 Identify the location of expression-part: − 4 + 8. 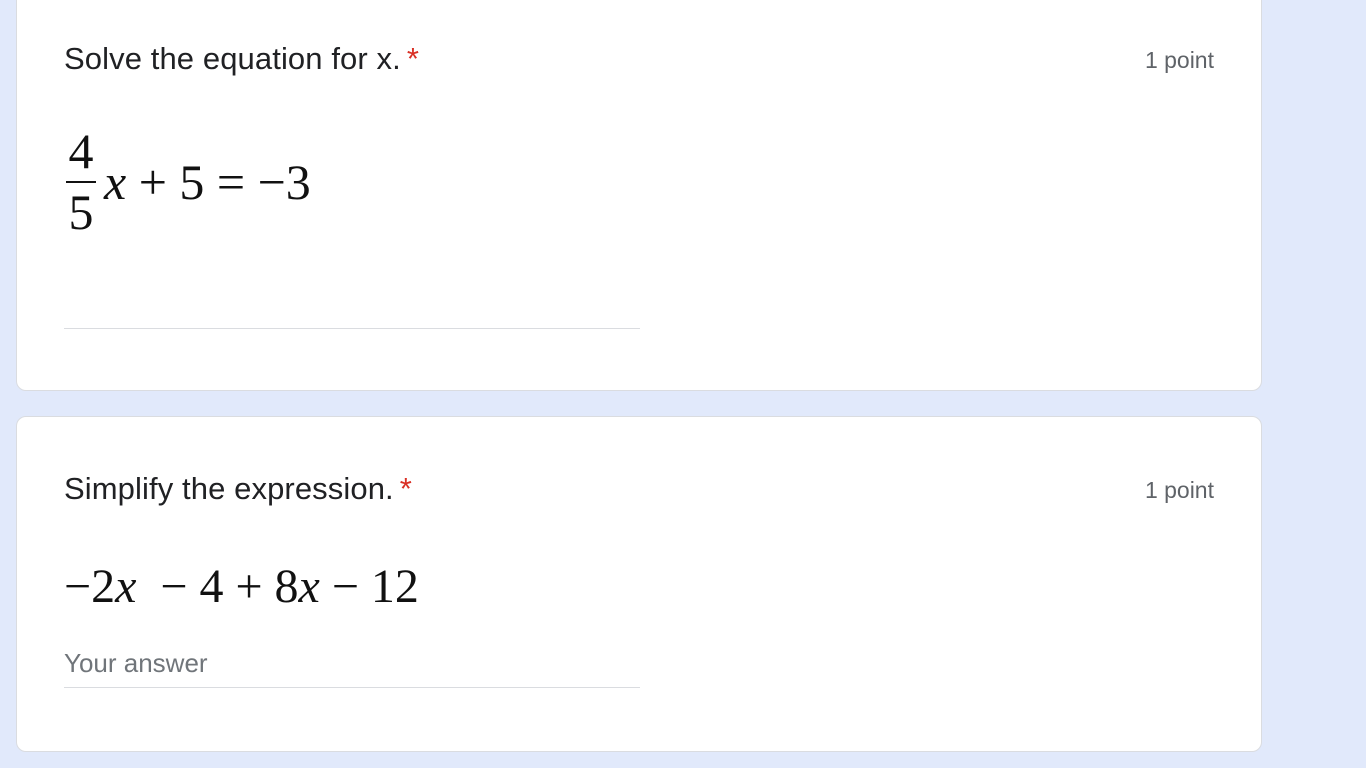
(217, 586).